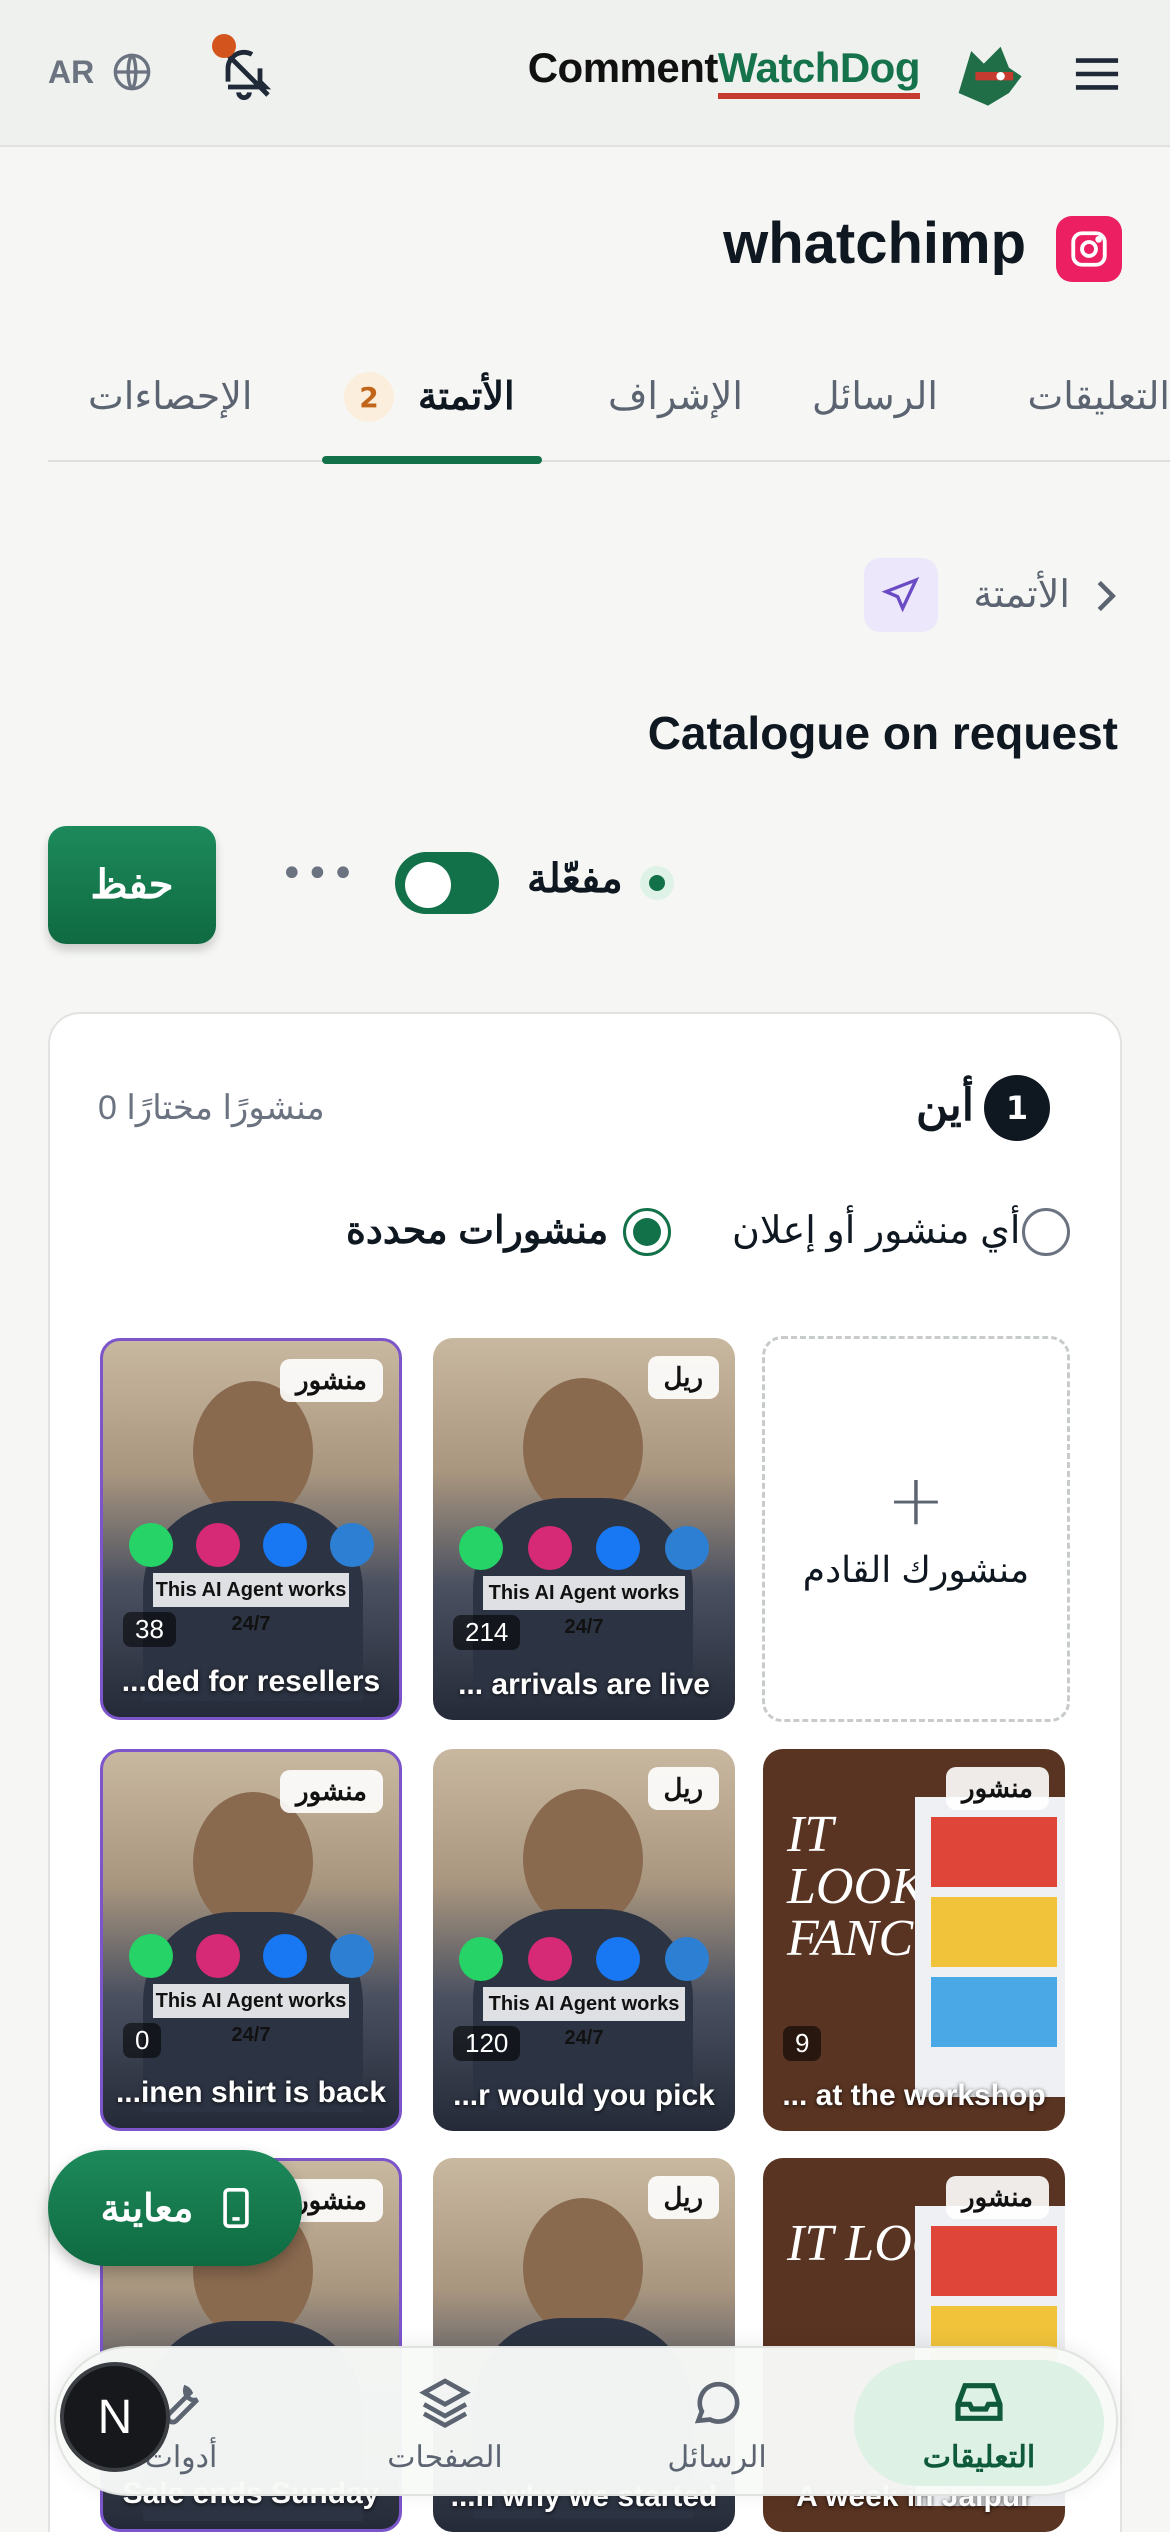 This screenshot has width=1170, height=2532. I want to click on tab-messages: الرسائل, so click(875, 396).